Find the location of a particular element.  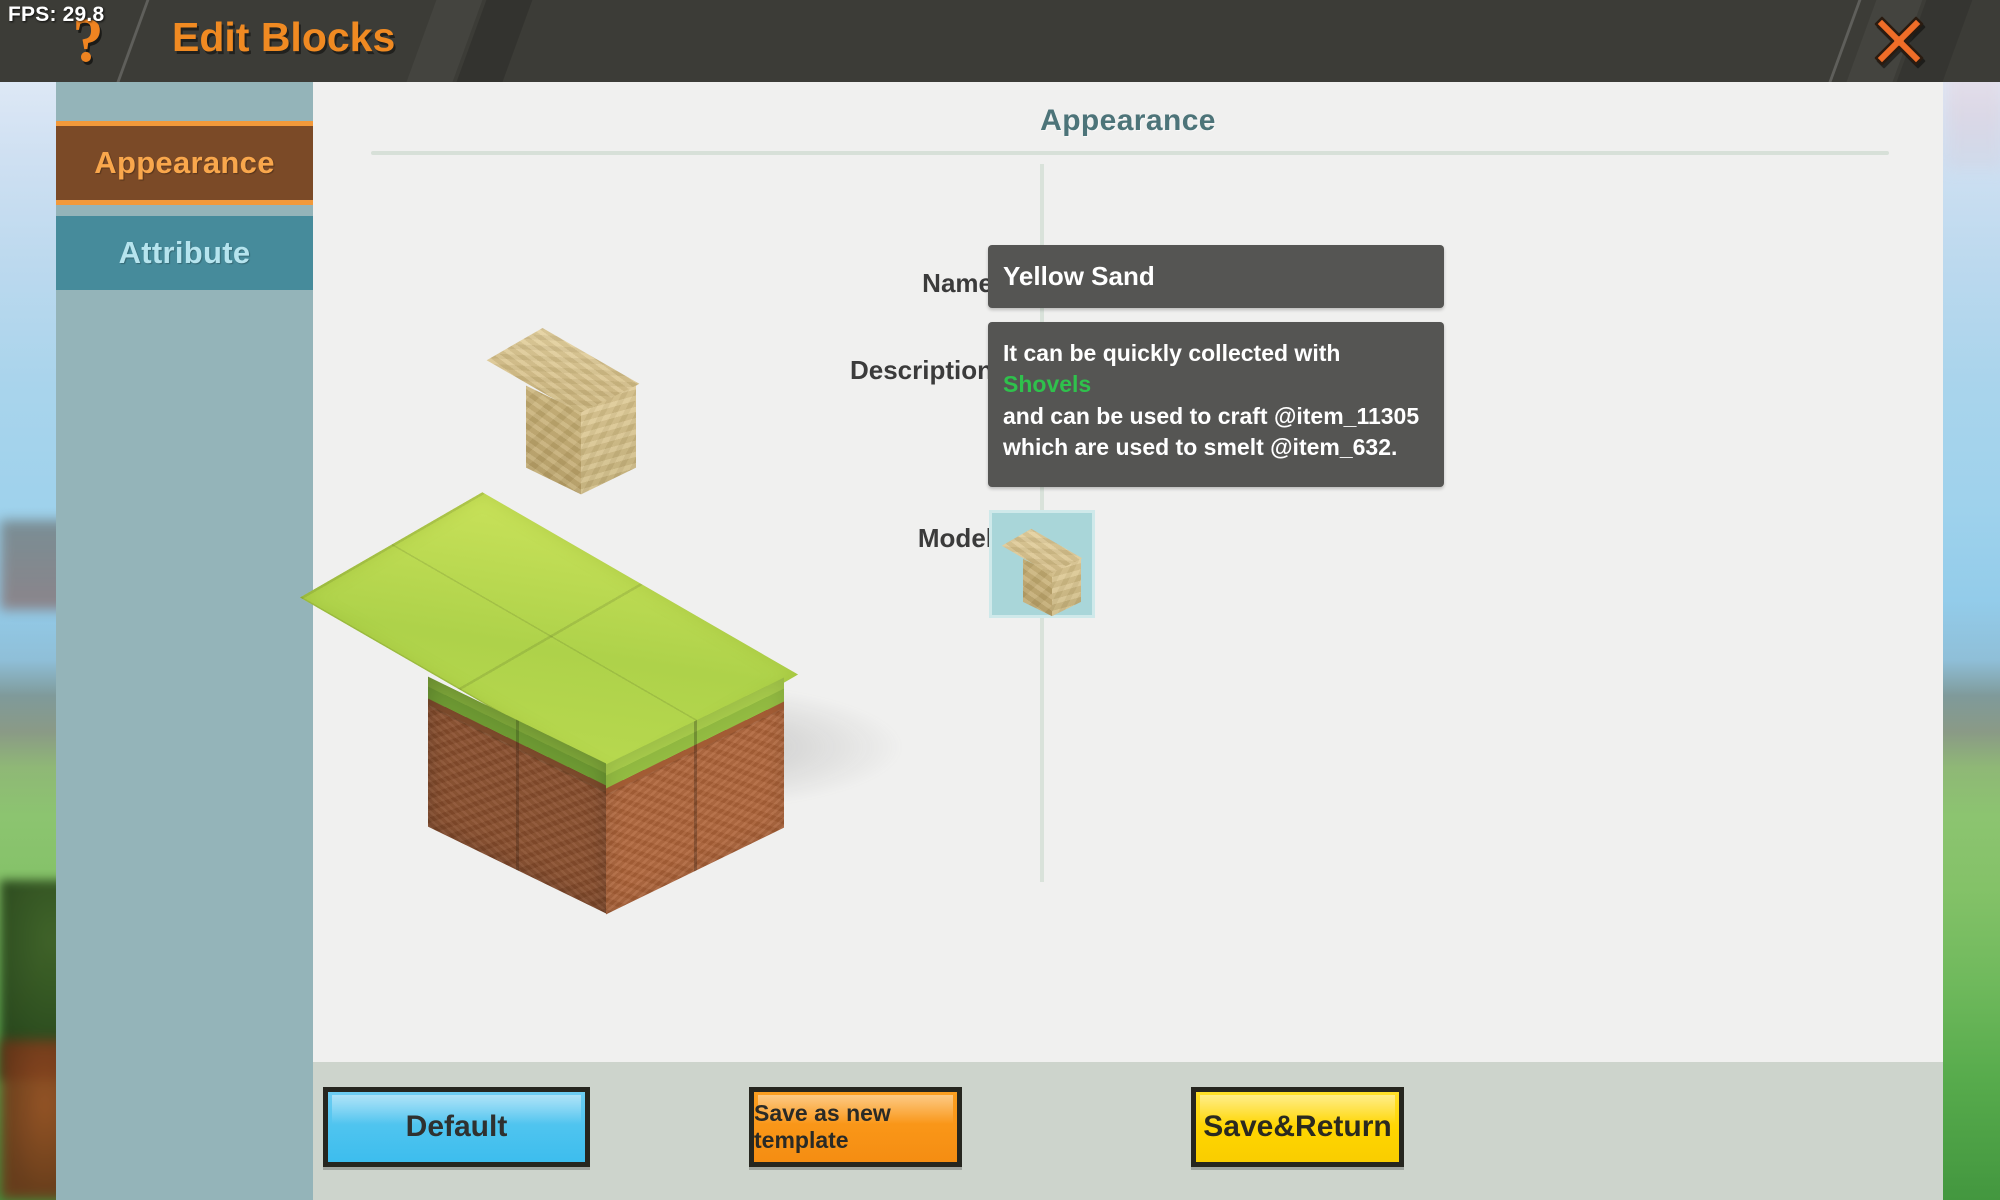

sidebar-item-label: Attribute is located at coordinates (184, 252).